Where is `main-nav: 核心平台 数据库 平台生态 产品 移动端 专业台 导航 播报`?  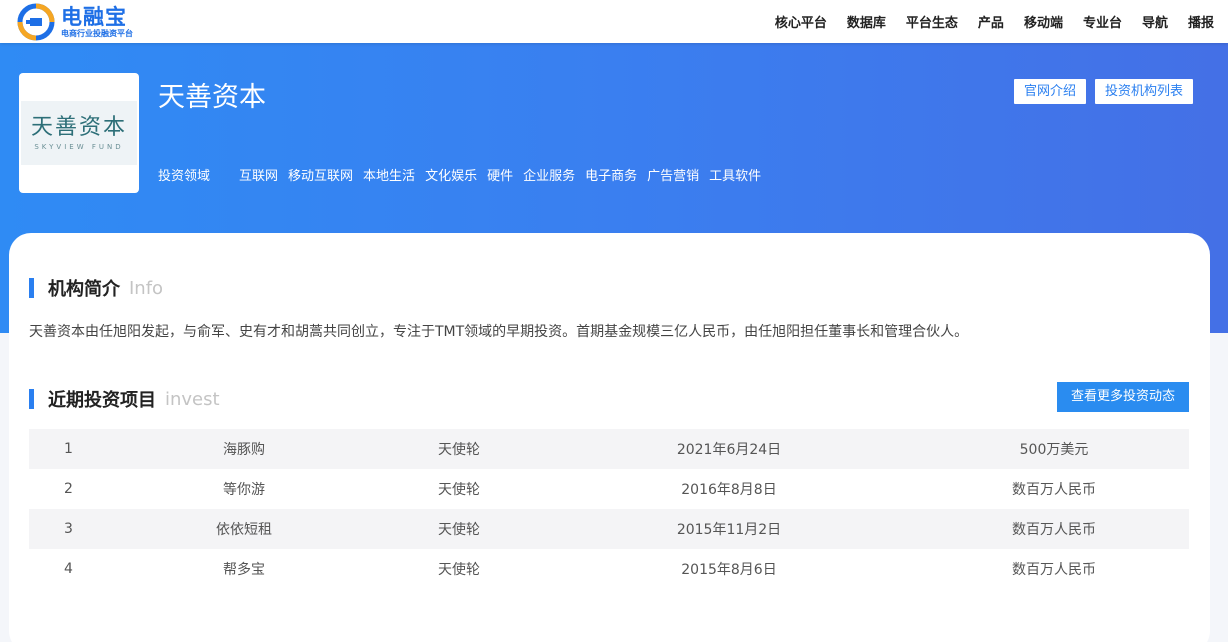
main-nav: 核心平台 数据库 平台生态 产品 移动端 专业台 导航 播报 is located at coordinates (984, 21).